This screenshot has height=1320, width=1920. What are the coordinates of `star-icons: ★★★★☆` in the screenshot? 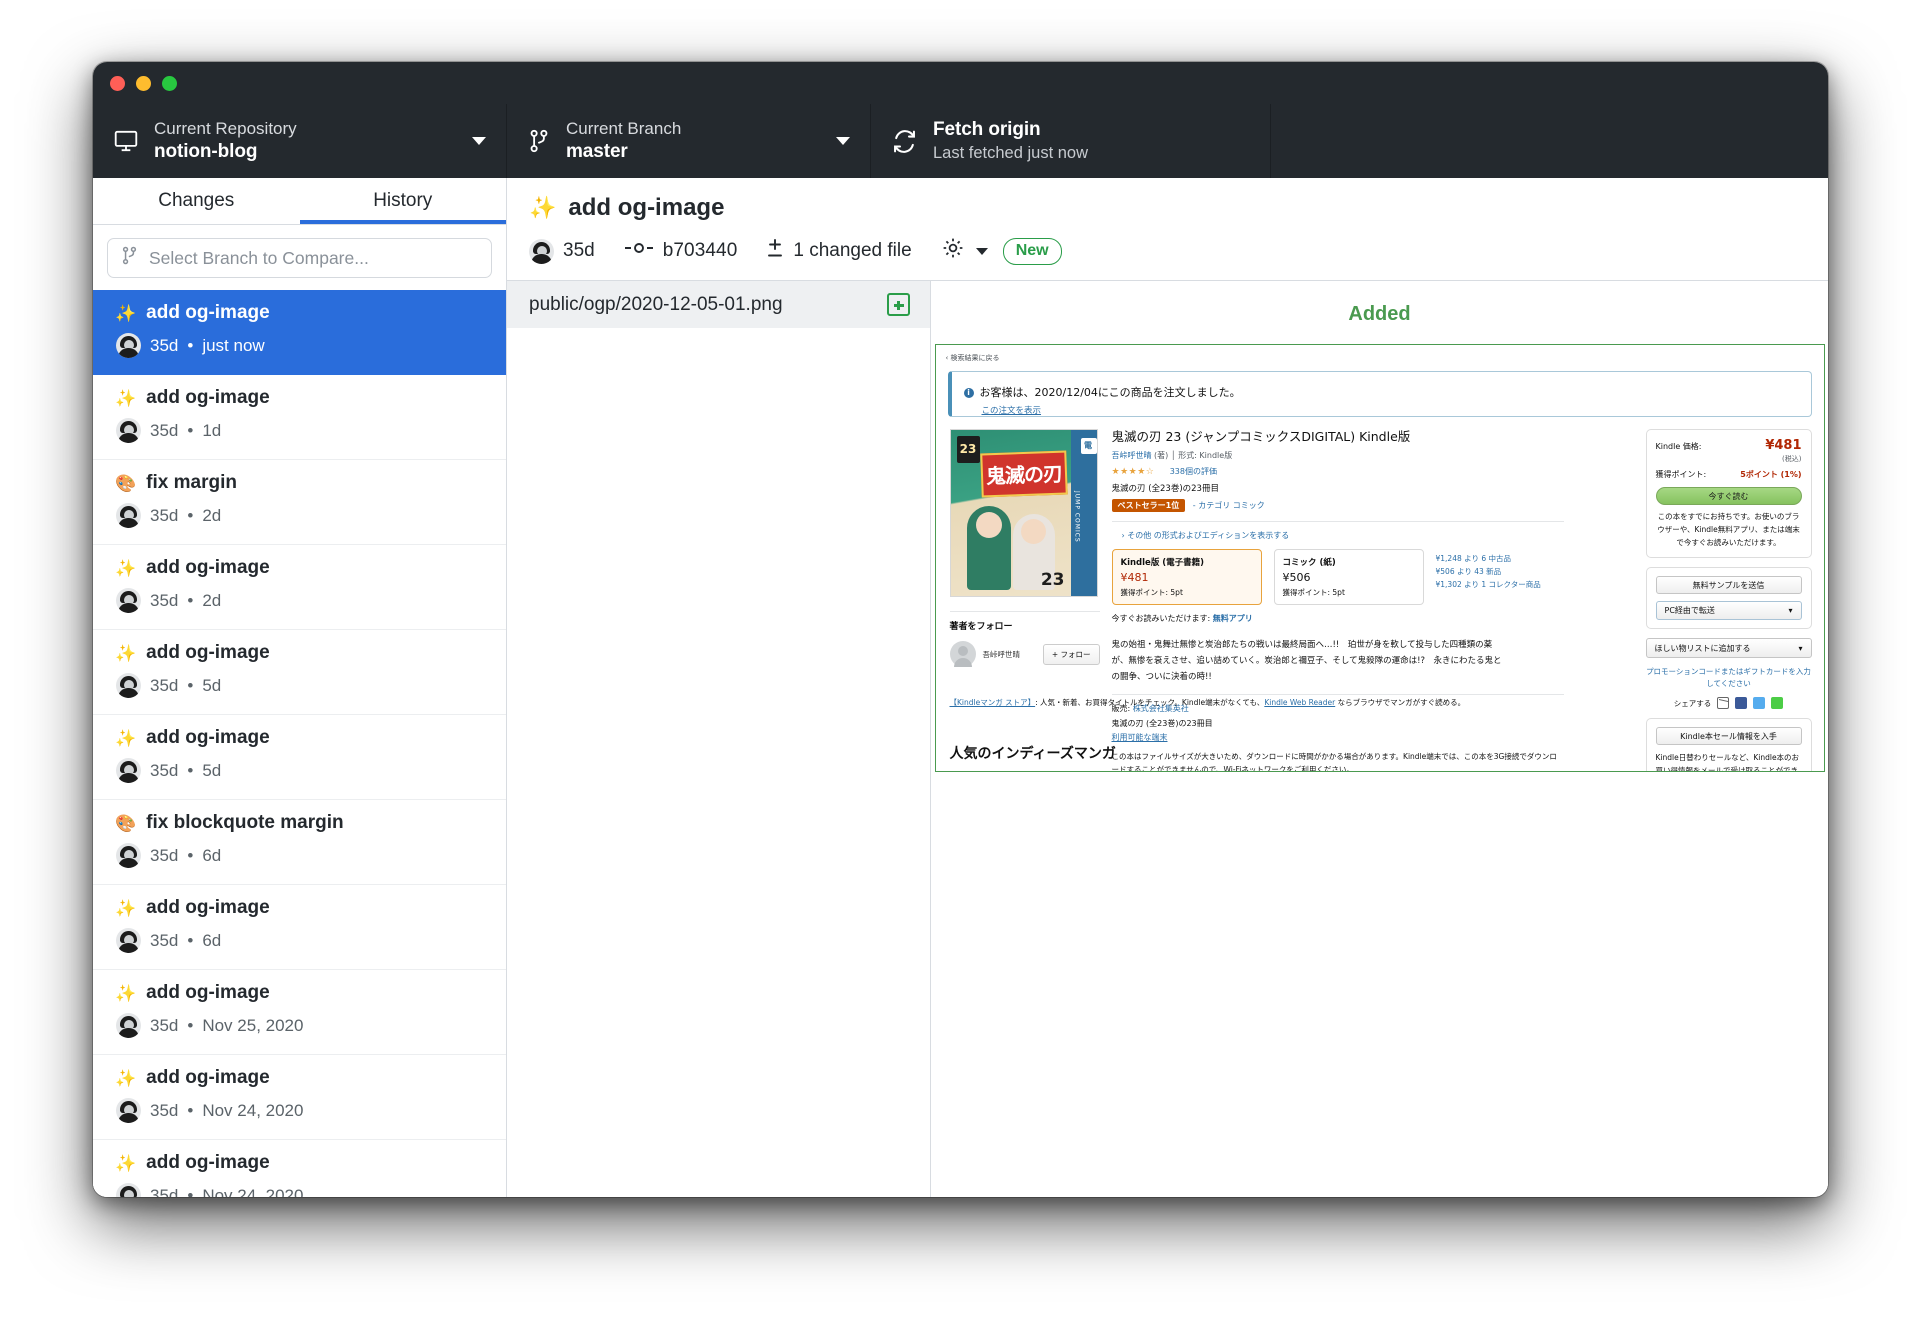 It's located at (1133, 472).